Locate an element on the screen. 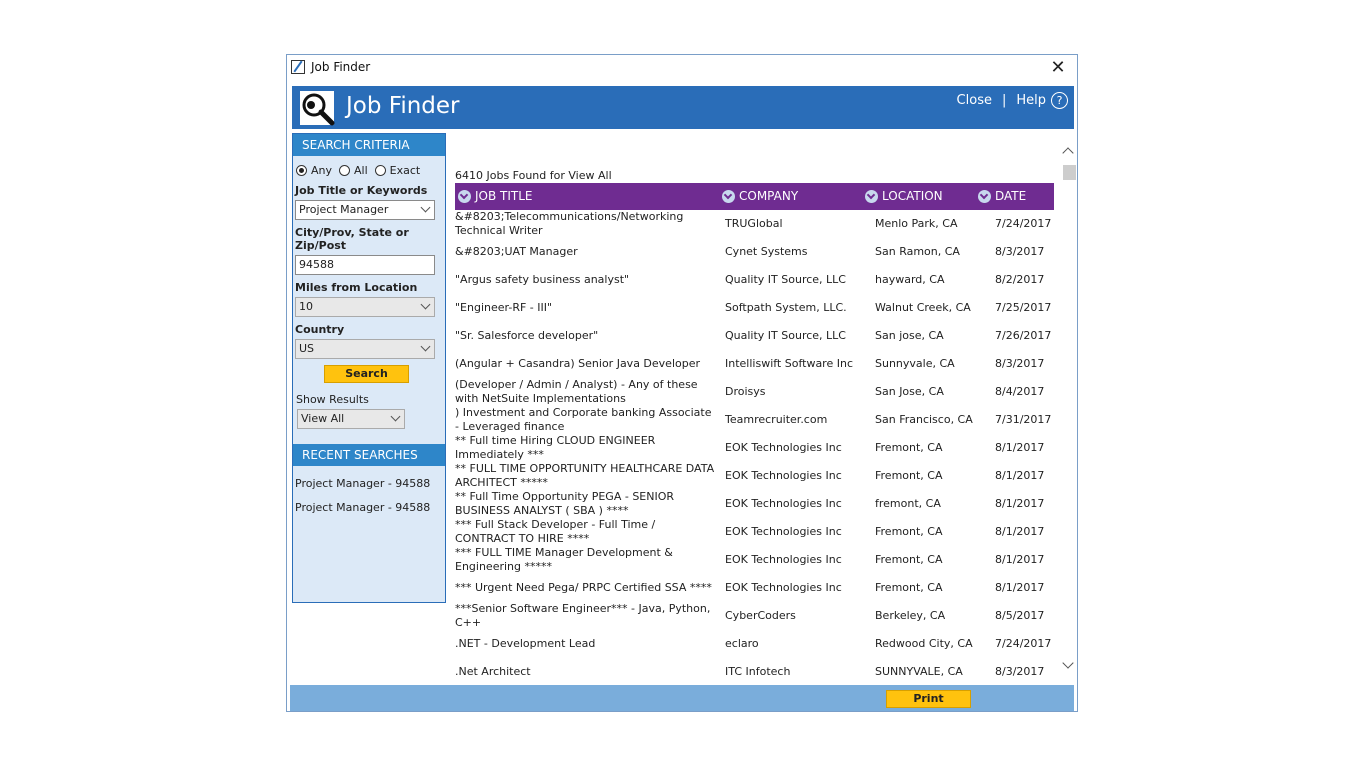 The width and height of the screenshot is (1366, 768). company-cell: Intelliswift Software Inc is located at coordinates (789, 363).